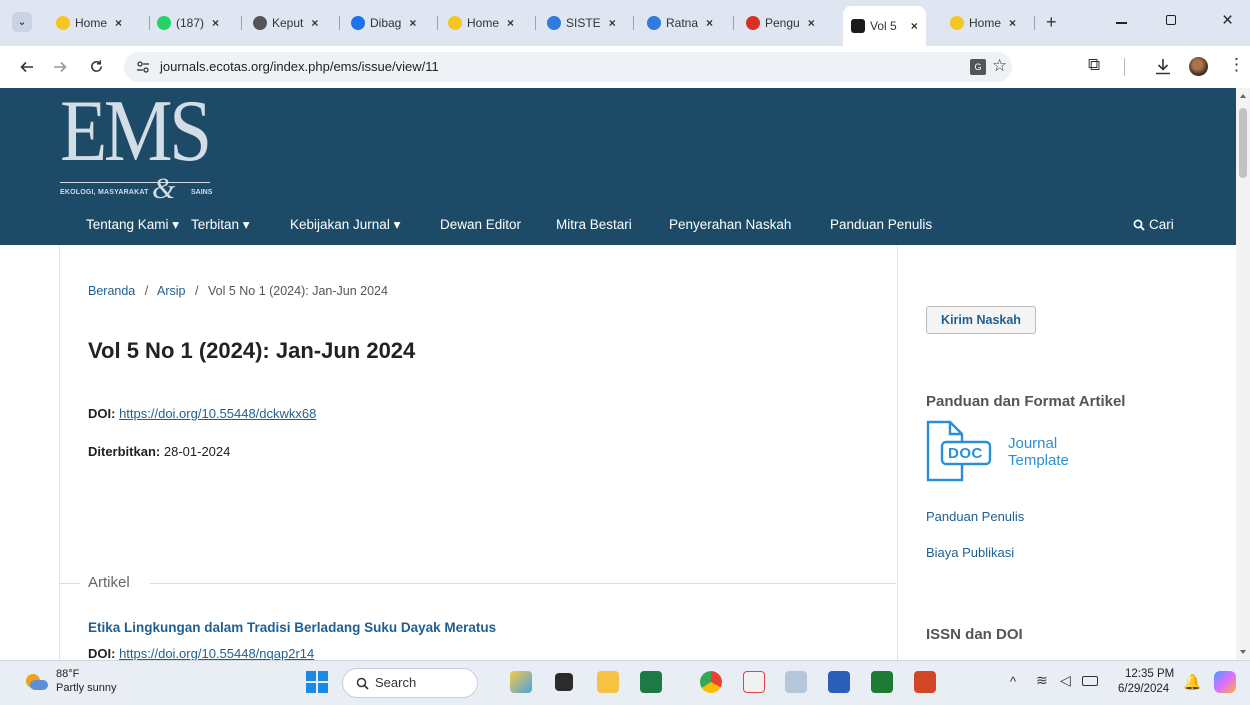 The width and height of the screenshot is (1250, 705). I want to click on site-info-icon, so click(143, 67).